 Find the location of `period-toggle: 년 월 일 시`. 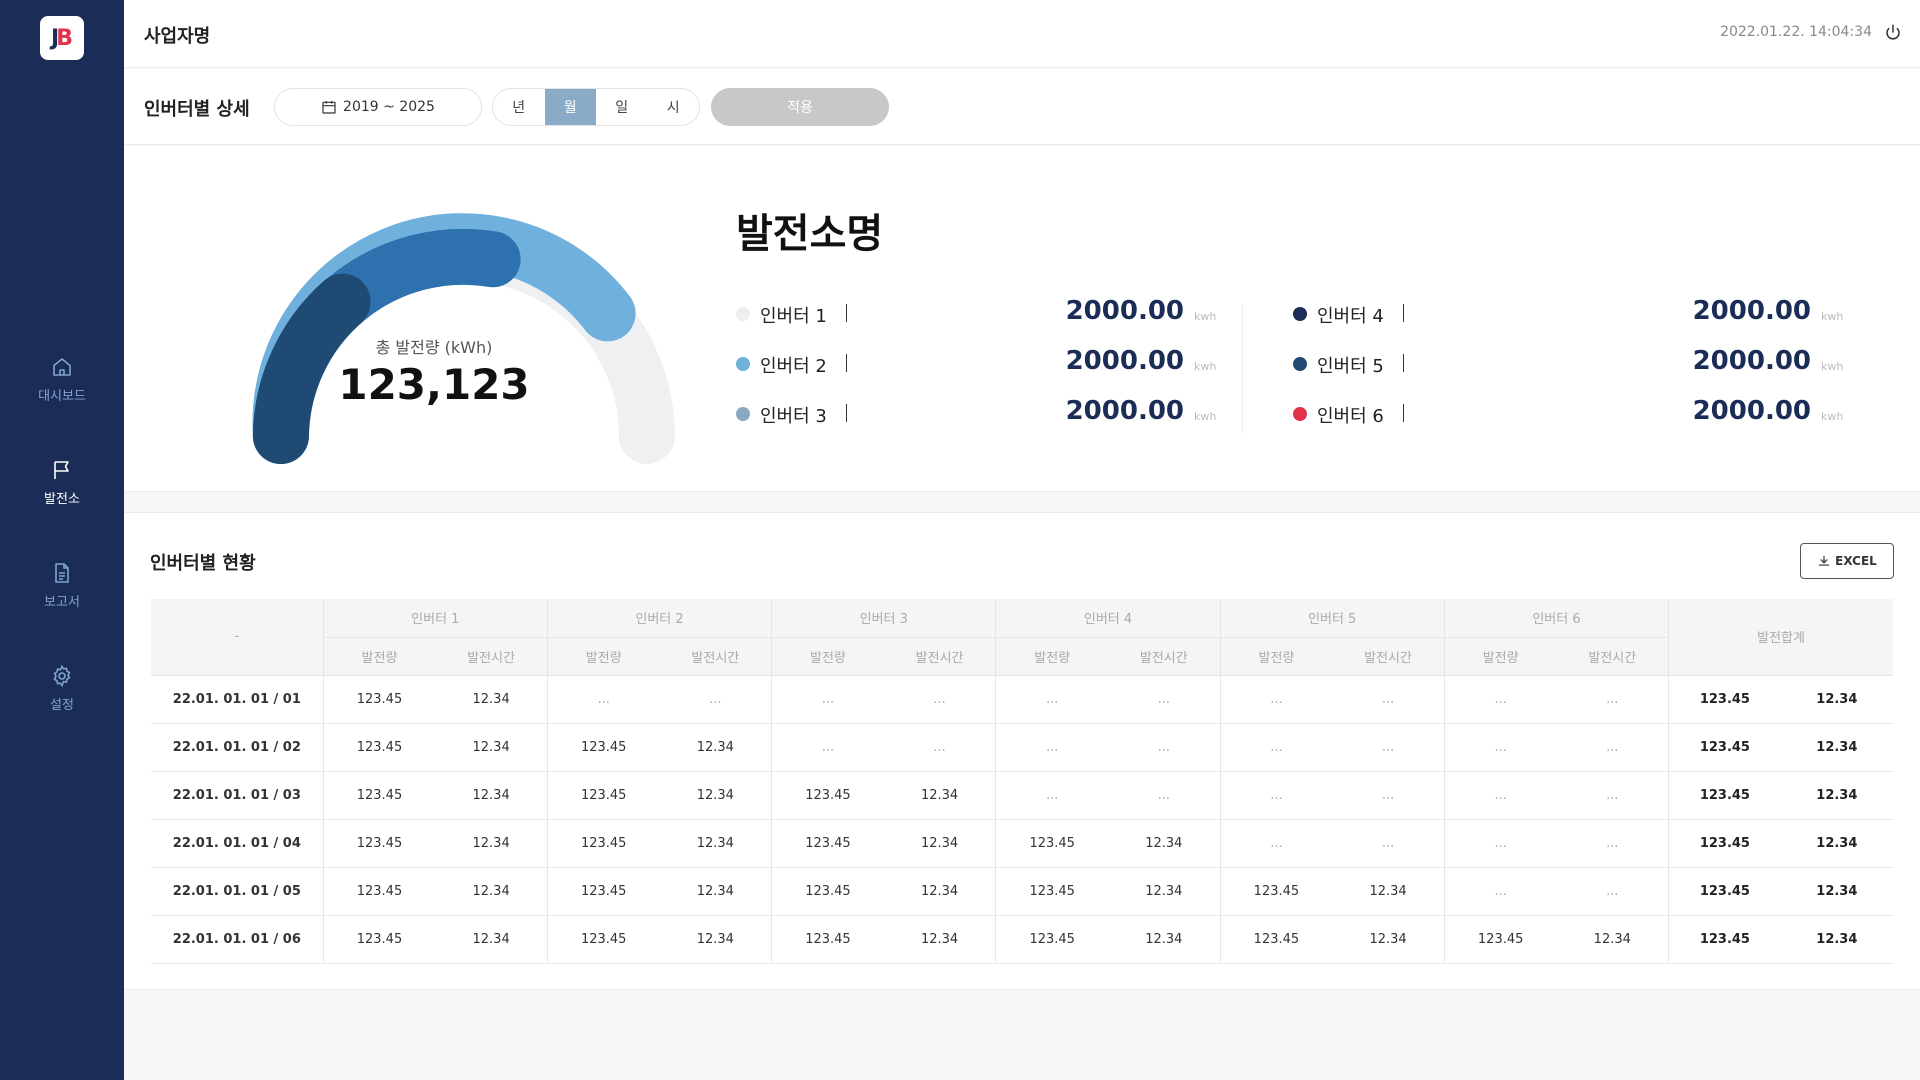

period-toggle: 년 월 일 시 is located at coordinates (596, 107).